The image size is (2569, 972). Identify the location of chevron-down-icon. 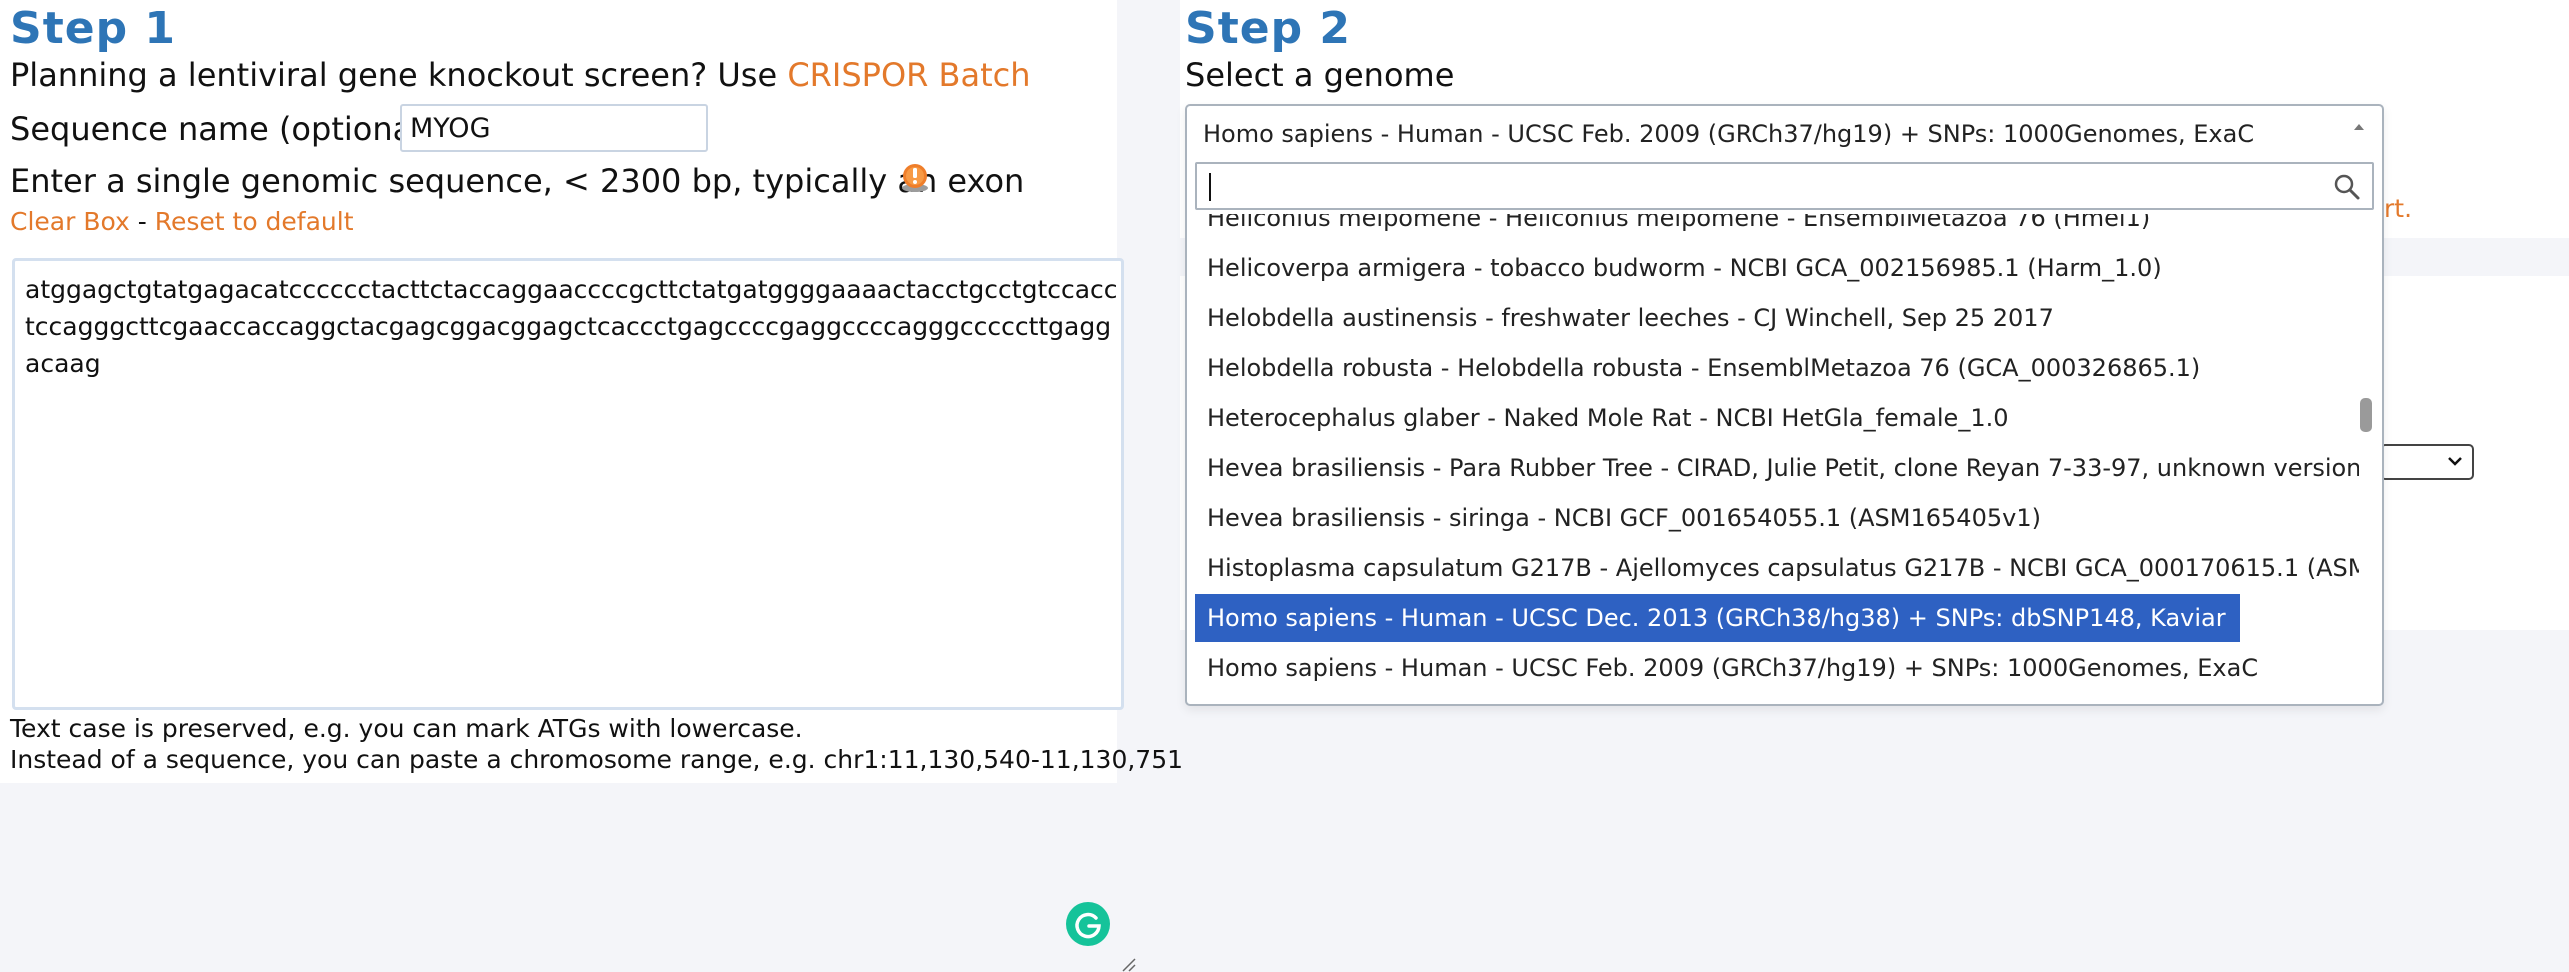
(2455, 461).